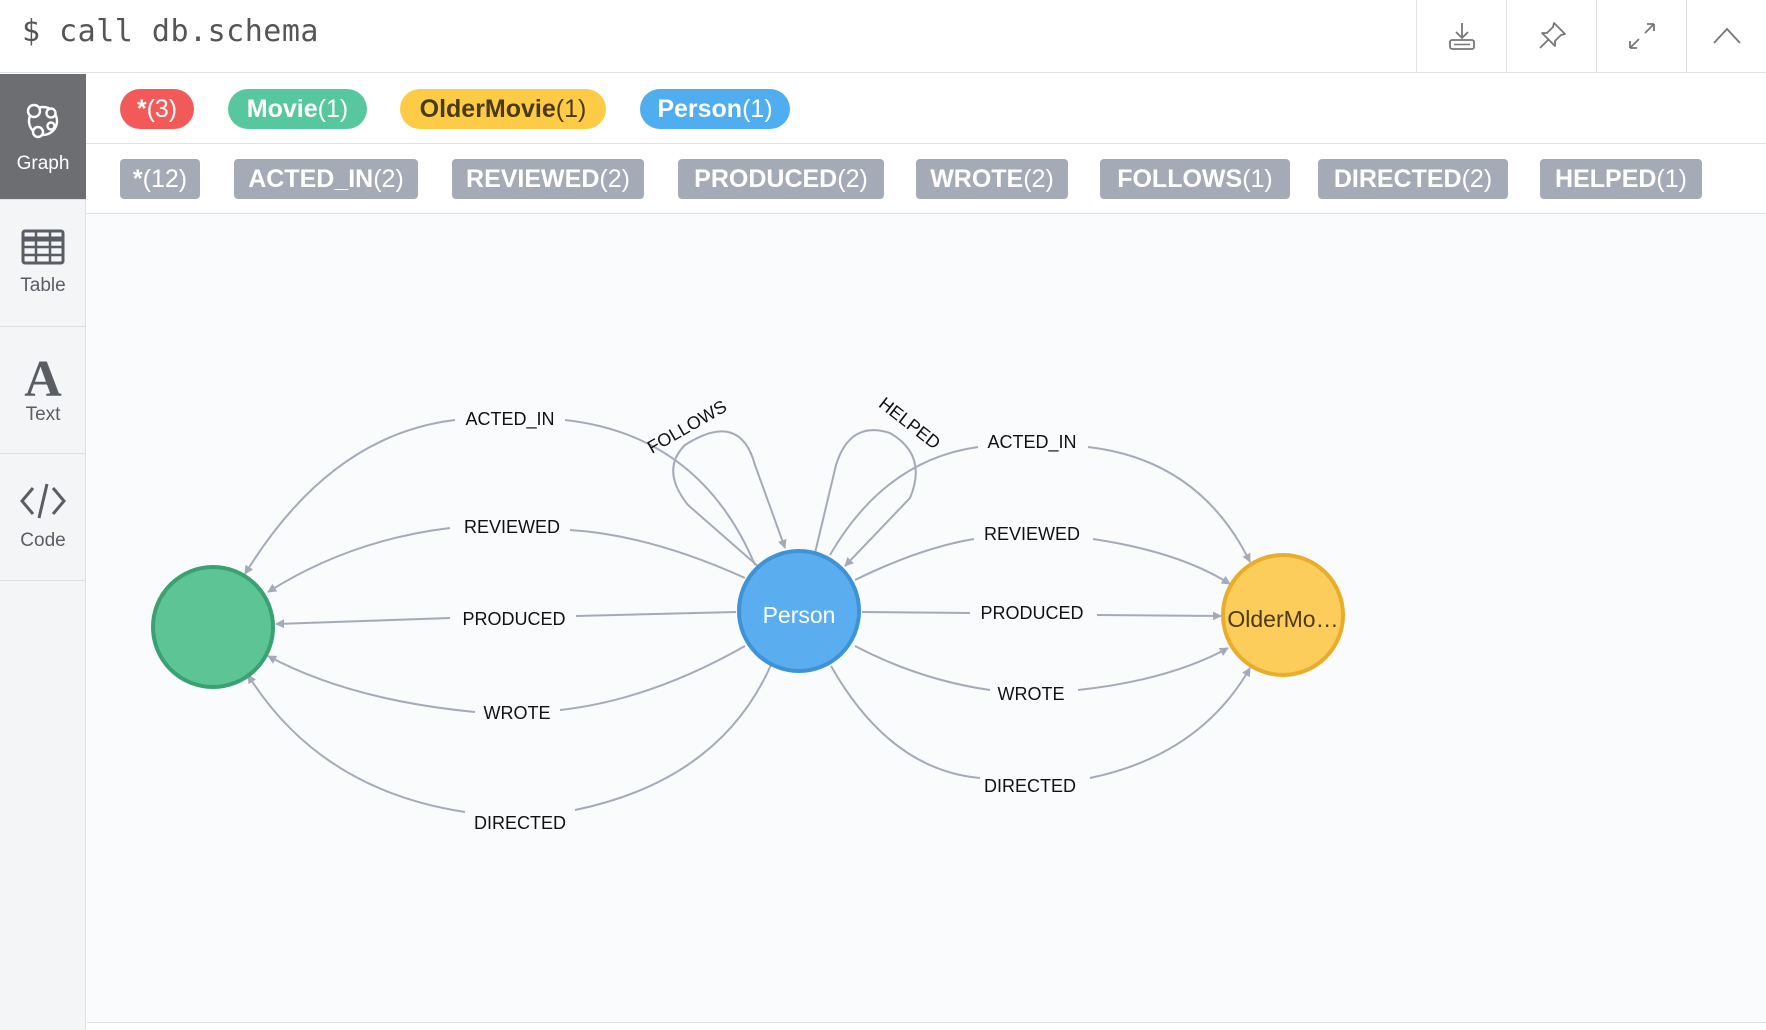 Image resolution: width=1766 pixels, height=1030 pixels. What do you see at coordinates (656, 614) in the screenshot?
I see `edge-produced-left` at bounding box center [656, 614].